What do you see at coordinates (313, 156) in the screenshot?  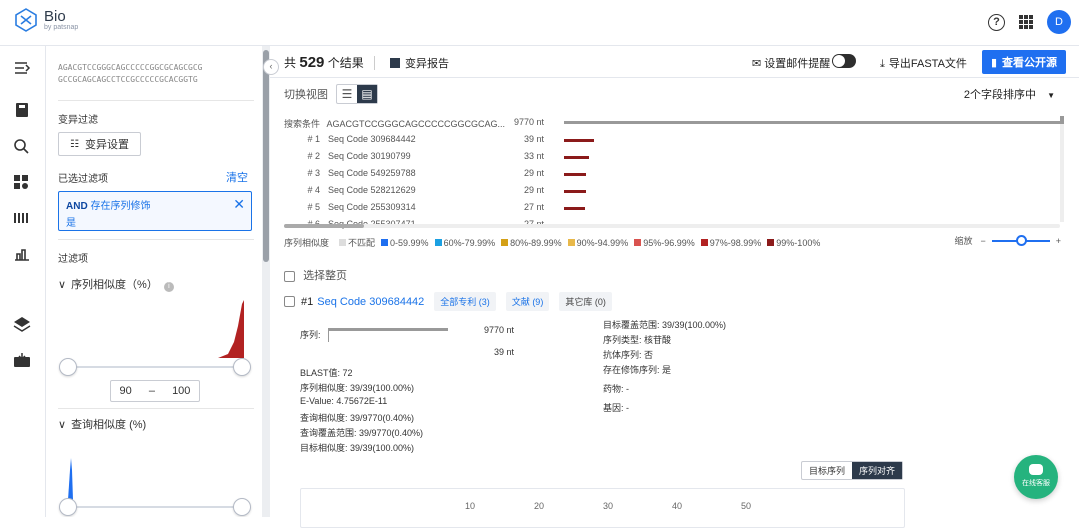 I see `hit-rank: # 2` at bounding box center [313, 156].